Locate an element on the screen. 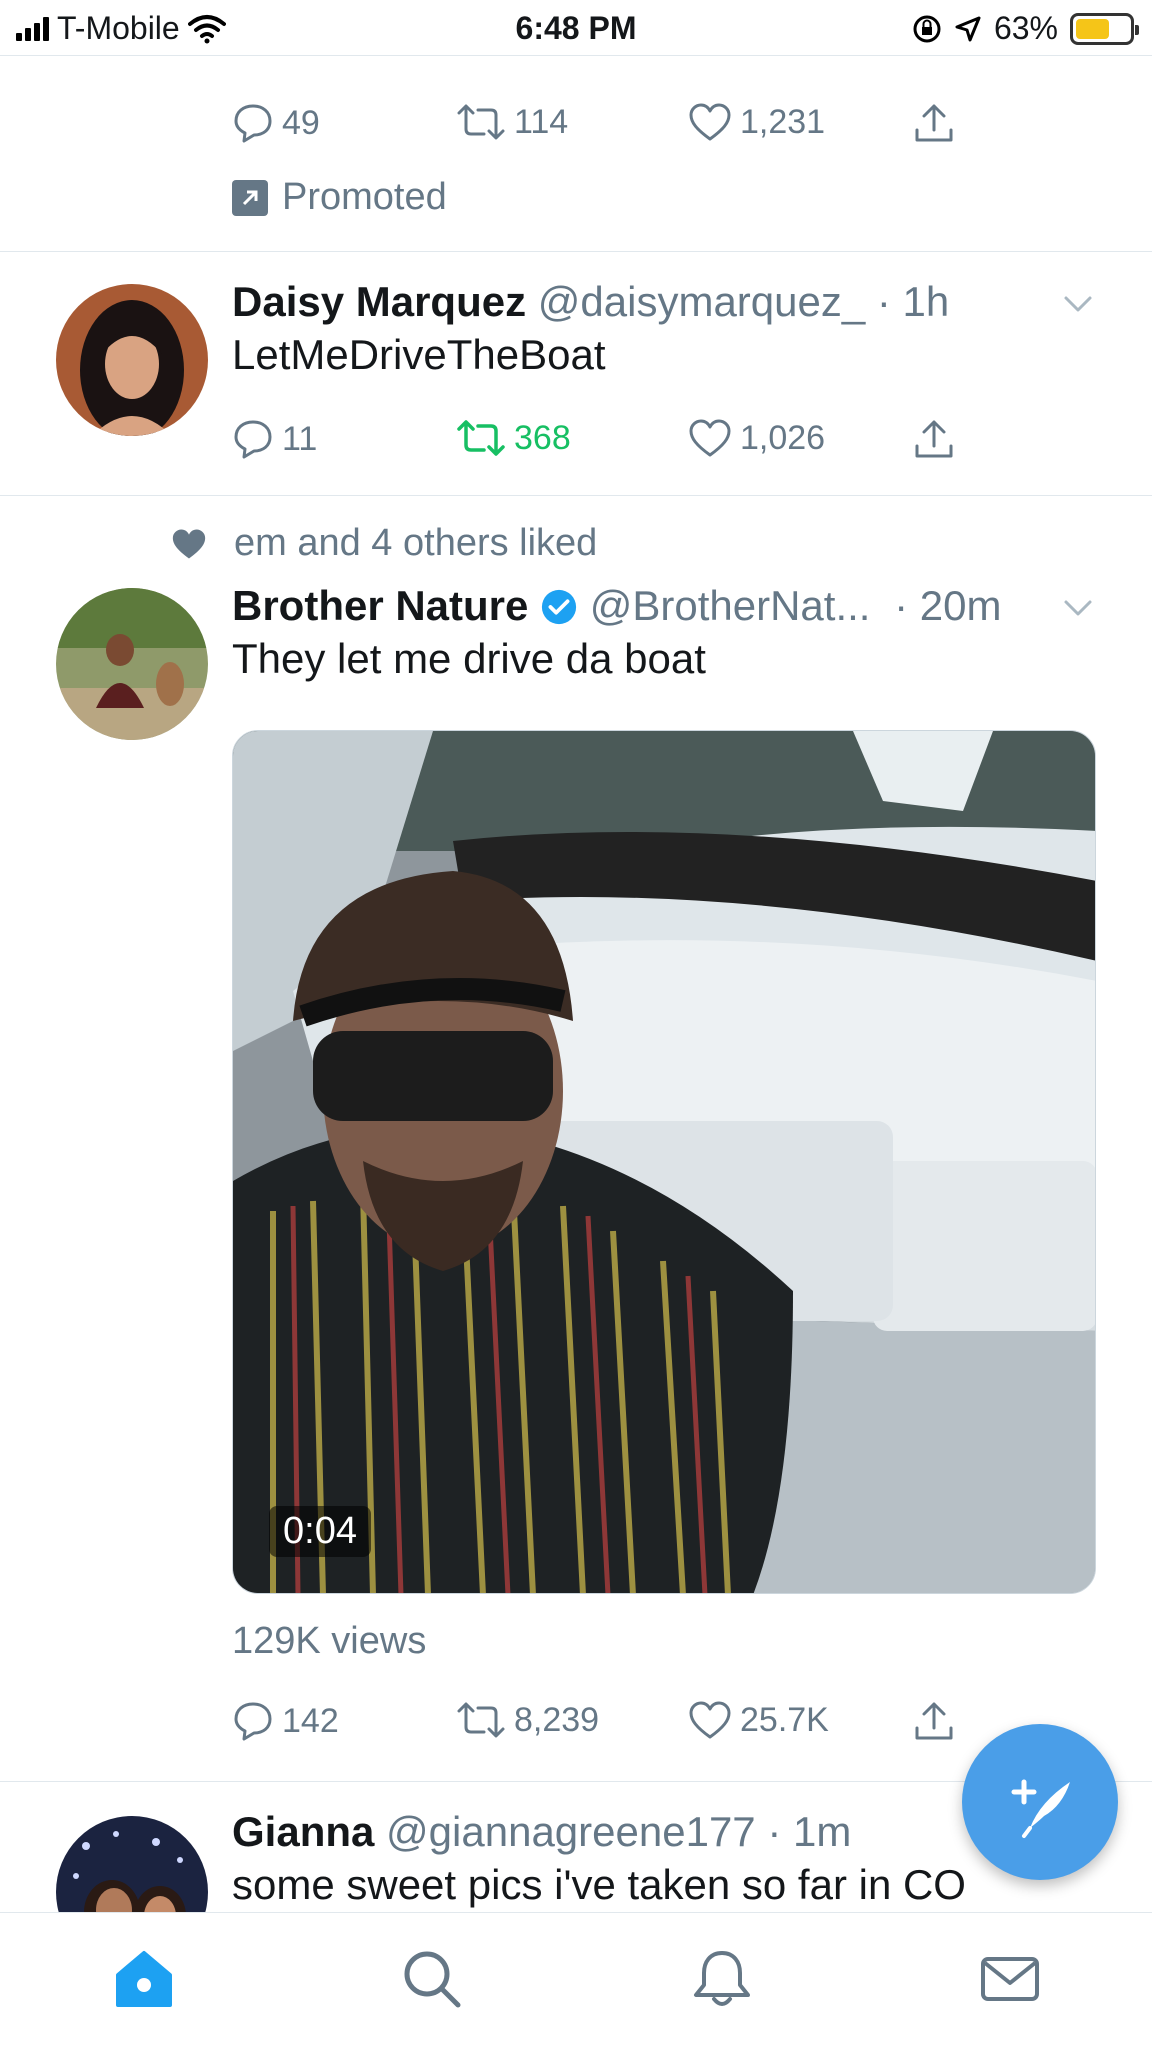 This screenshot has width=1152, height=2048. social-context: em and 4 others liked is located at coordinates (383, 543).